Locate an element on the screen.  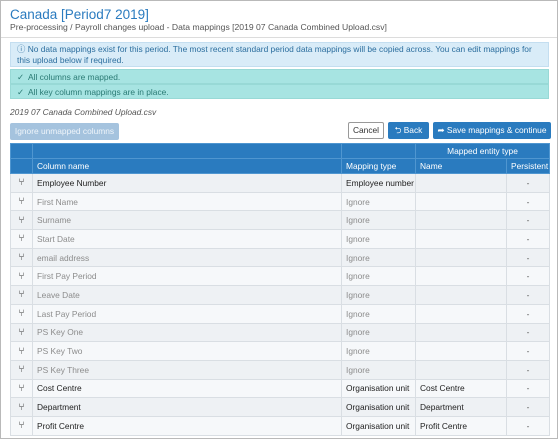
header-mapped-entity-type: Mapped entity type is located at coordinates (482, 151).